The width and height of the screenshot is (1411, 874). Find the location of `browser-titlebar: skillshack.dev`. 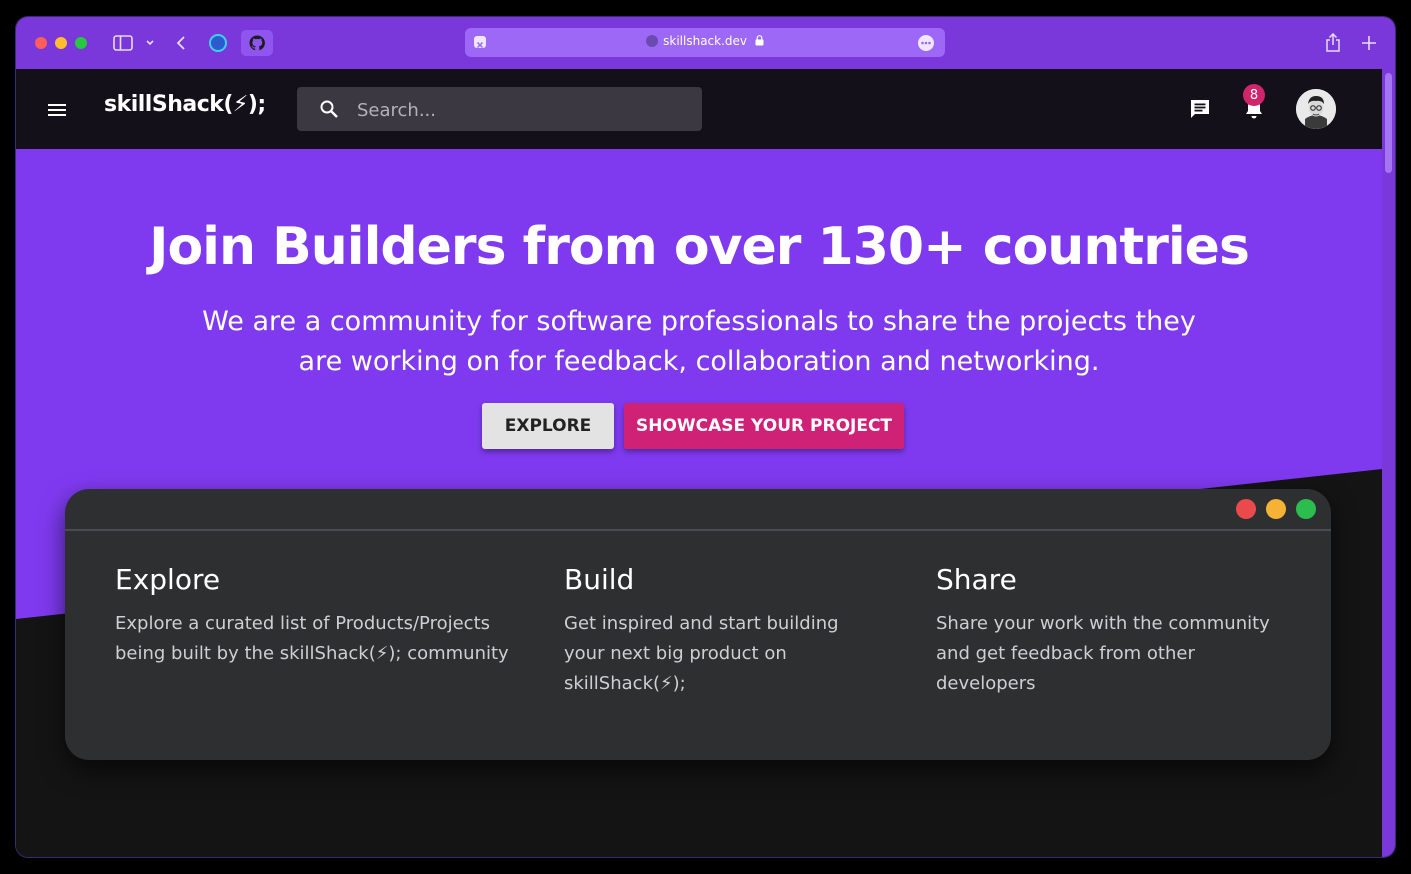

browser-titlebar: skillshack.dev is located at coordinates (705, 43).